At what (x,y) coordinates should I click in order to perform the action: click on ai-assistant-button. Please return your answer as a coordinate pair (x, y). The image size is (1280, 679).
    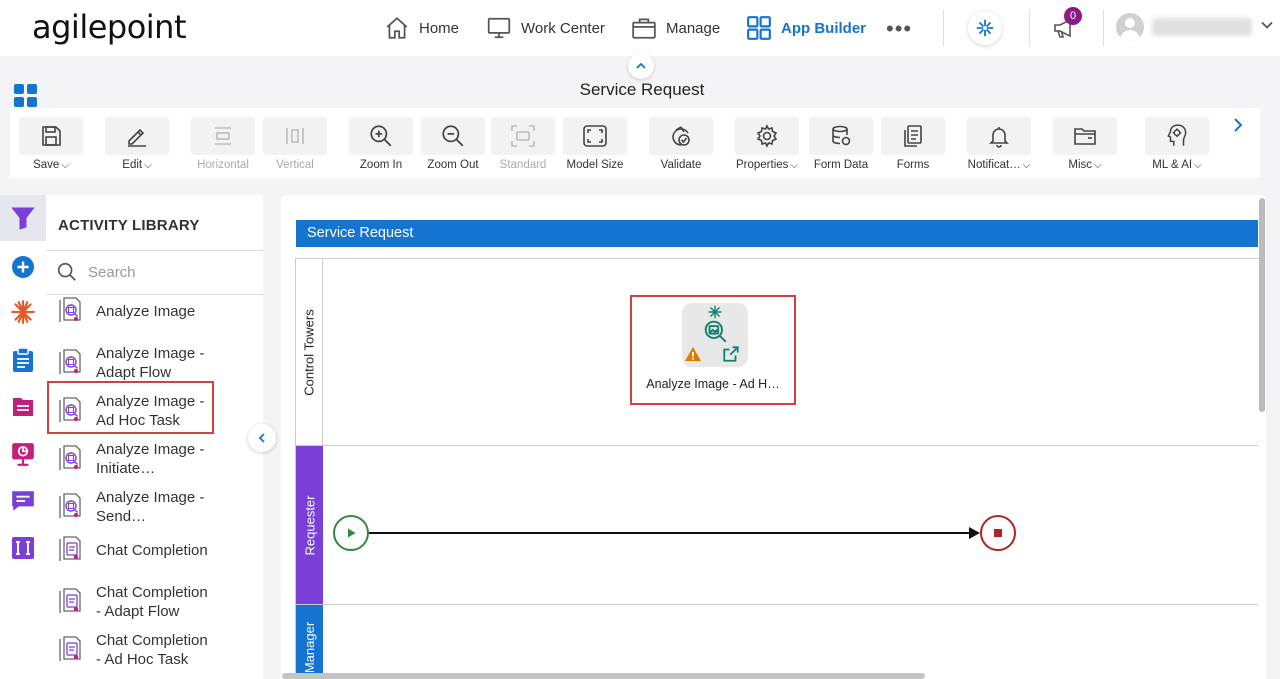
    Looking at the image, I should click on (985, 28).